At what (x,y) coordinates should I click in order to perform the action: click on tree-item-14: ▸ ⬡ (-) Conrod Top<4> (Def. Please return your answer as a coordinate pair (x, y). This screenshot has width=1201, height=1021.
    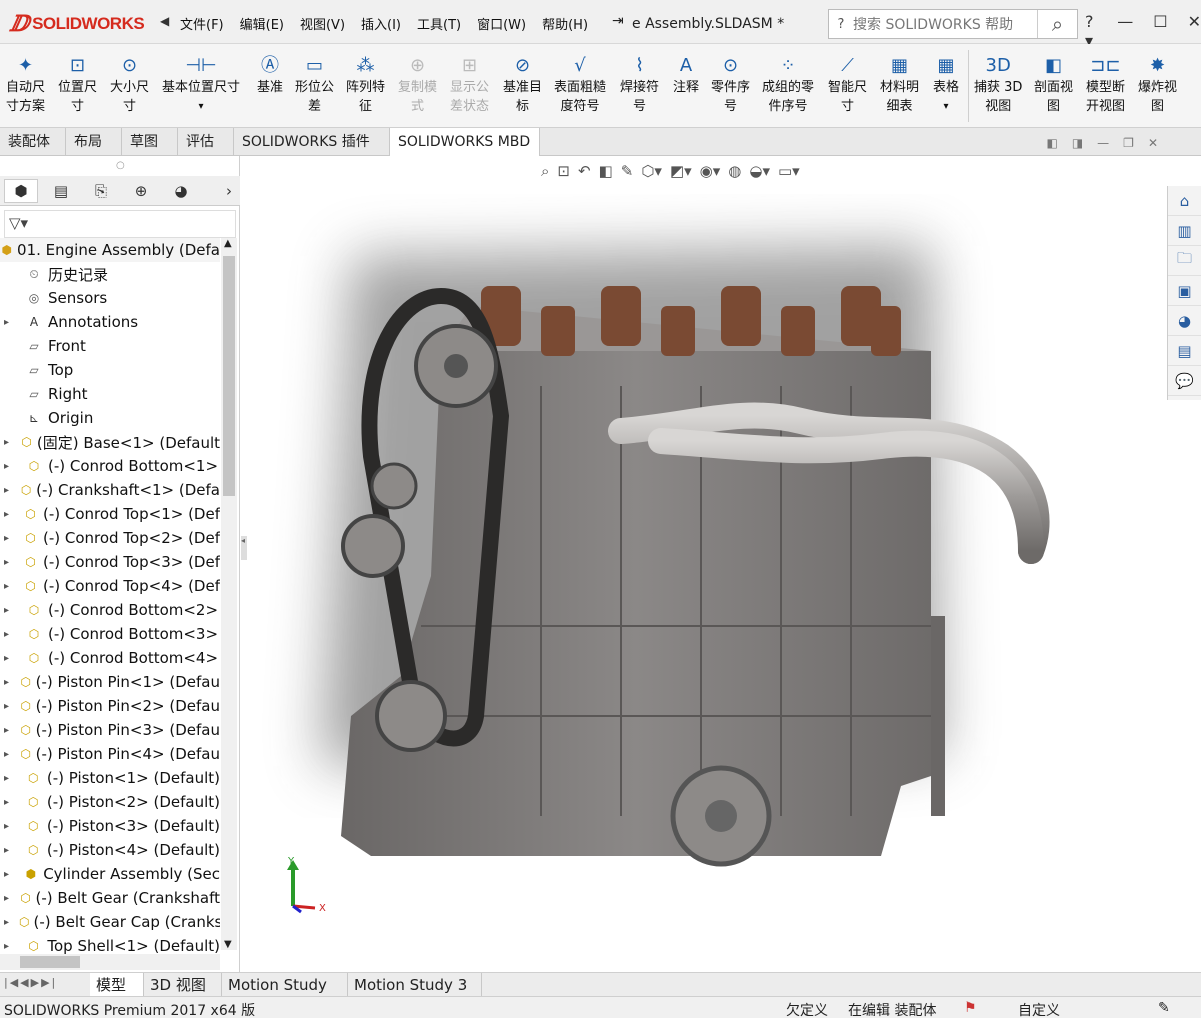
    Looking at the image, I should click on (110, 586).